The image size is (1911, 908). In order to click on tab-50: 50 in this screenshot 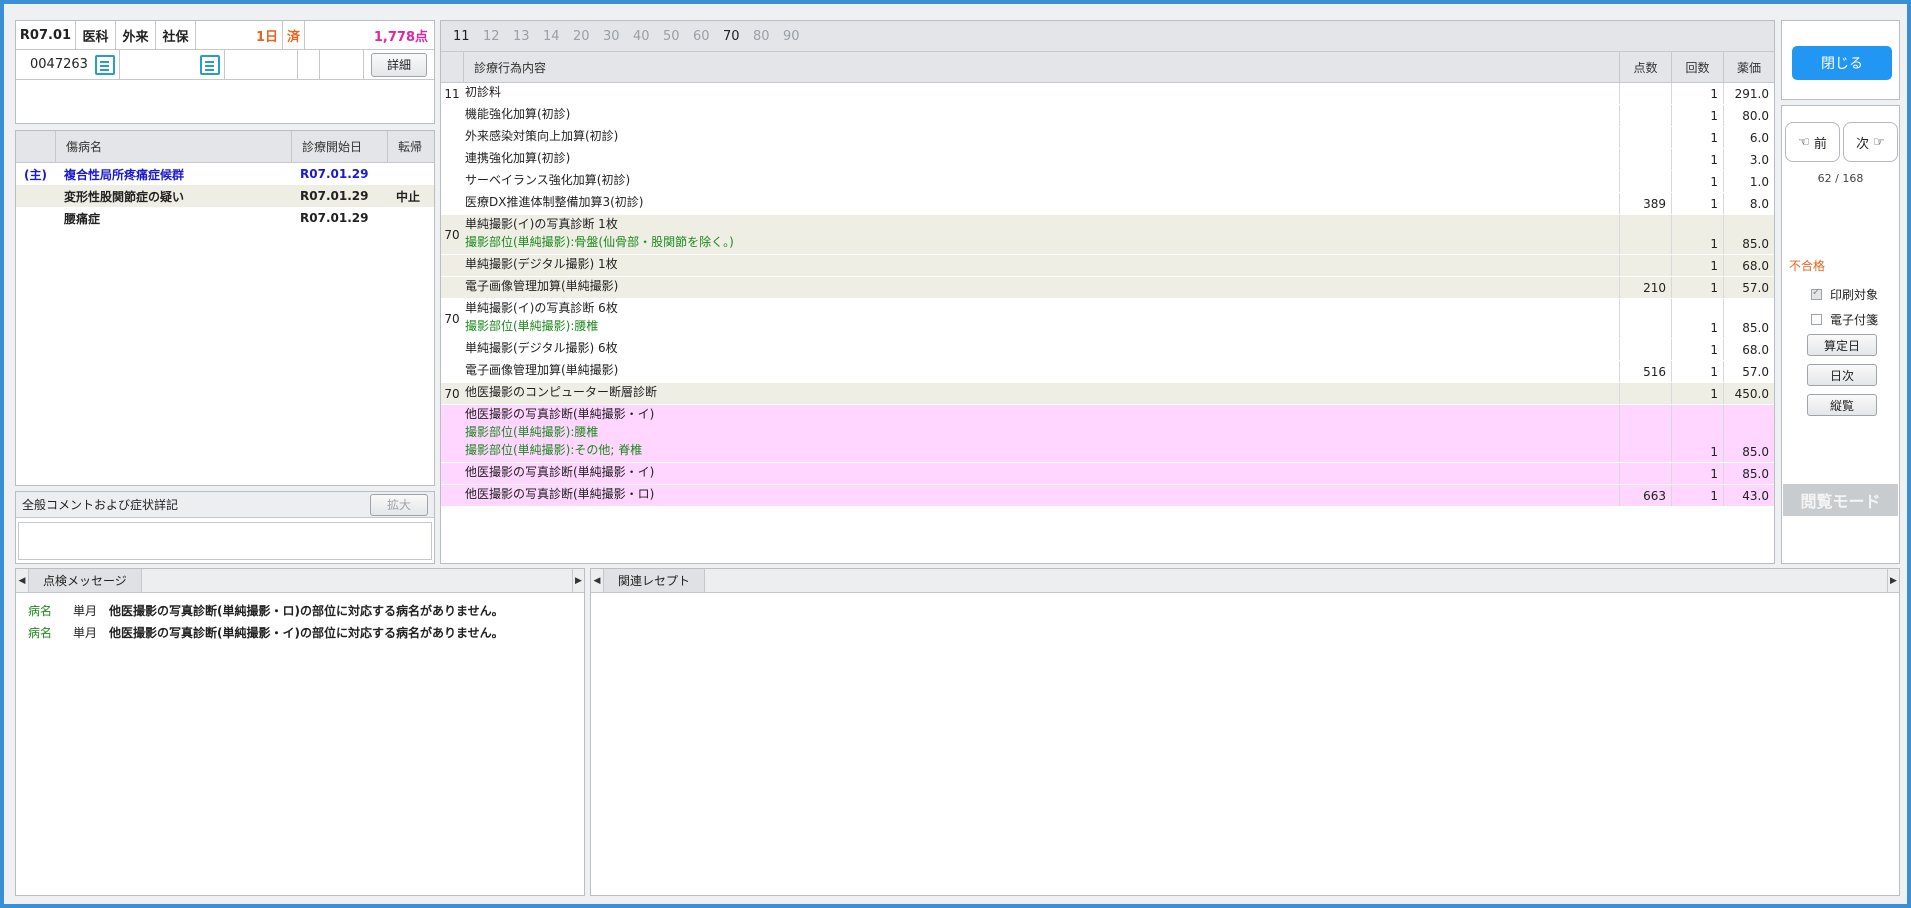, I will do `click(678, 36)`.